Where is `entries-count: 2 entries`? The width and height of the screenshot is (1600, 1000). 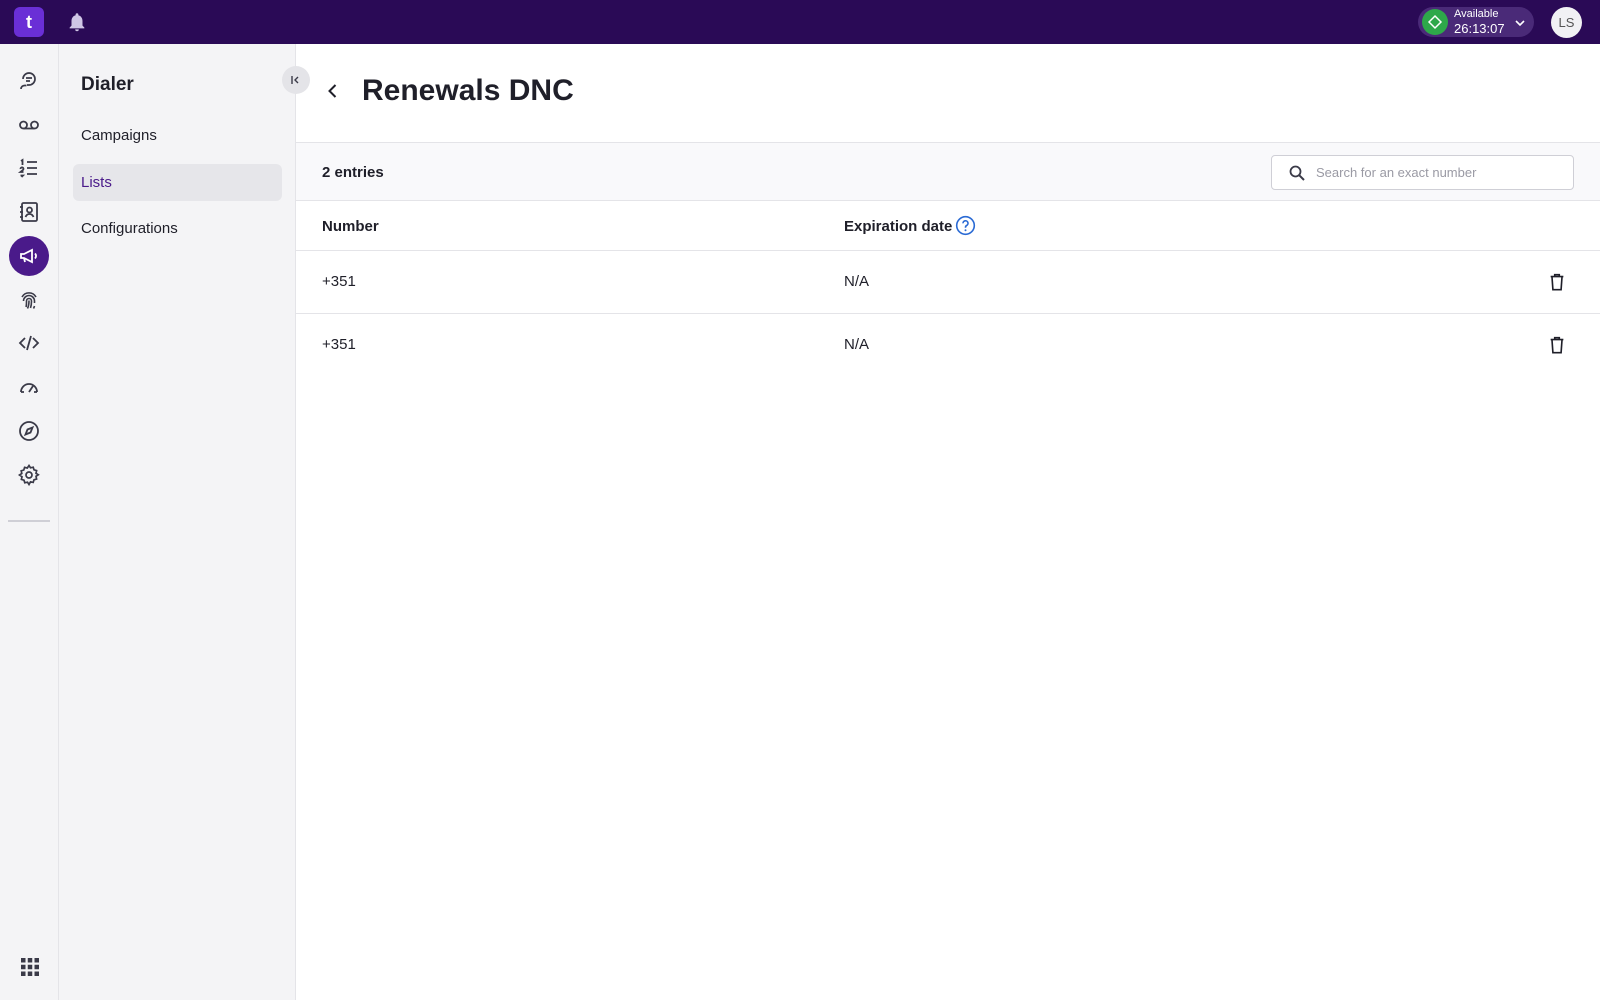 entries-count: 2 entries is located at coordinates (353, 172).